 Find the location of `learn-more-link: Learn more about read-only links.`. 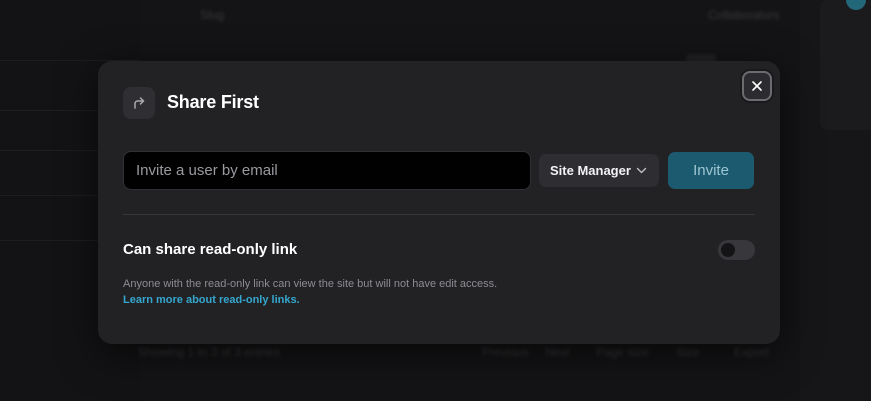

learn-more-link: Learn more about read-only links. is located at coordinates (211, 300).